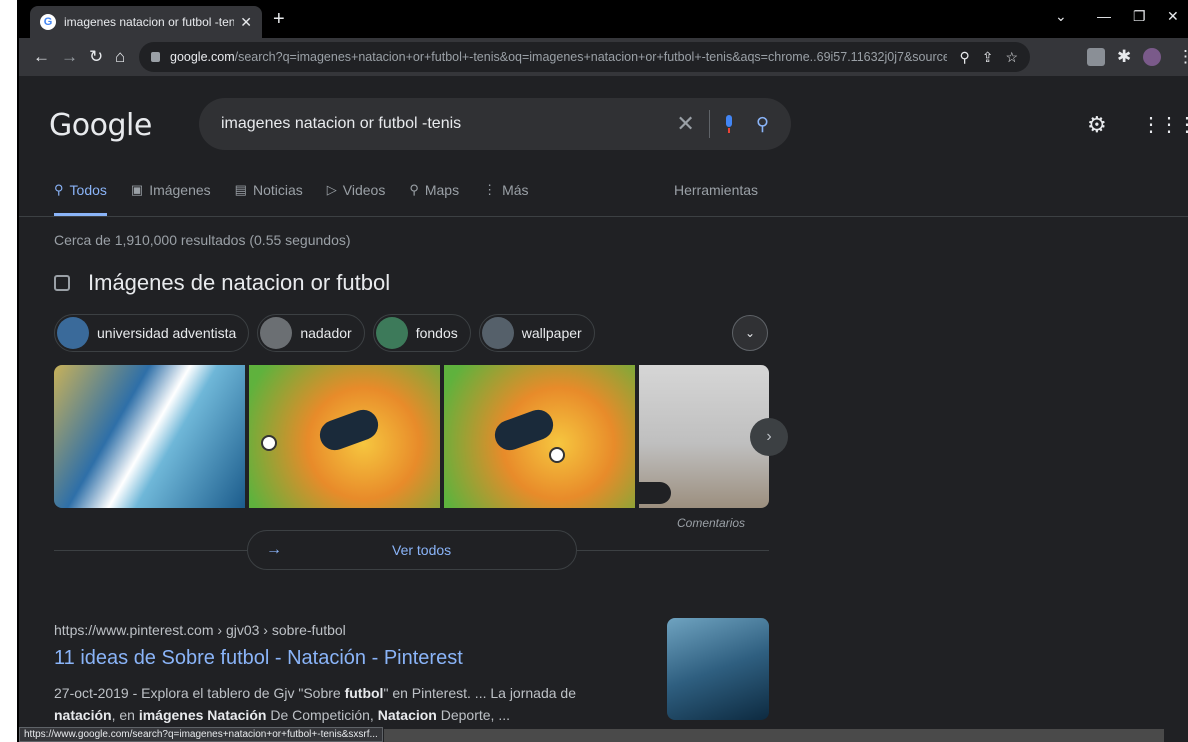 The height and width of the screenshot is (742, 1188). Describe the element at coordinates (279, 19) in the screenshot. I see `new-tab-icon: +` at that location.